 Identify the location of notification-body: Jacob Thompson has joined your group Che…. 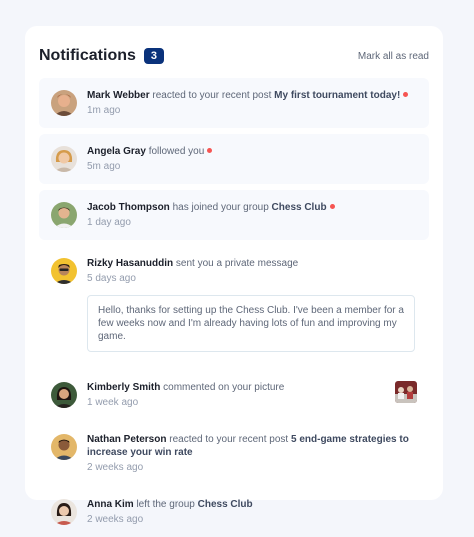
(252, 215).